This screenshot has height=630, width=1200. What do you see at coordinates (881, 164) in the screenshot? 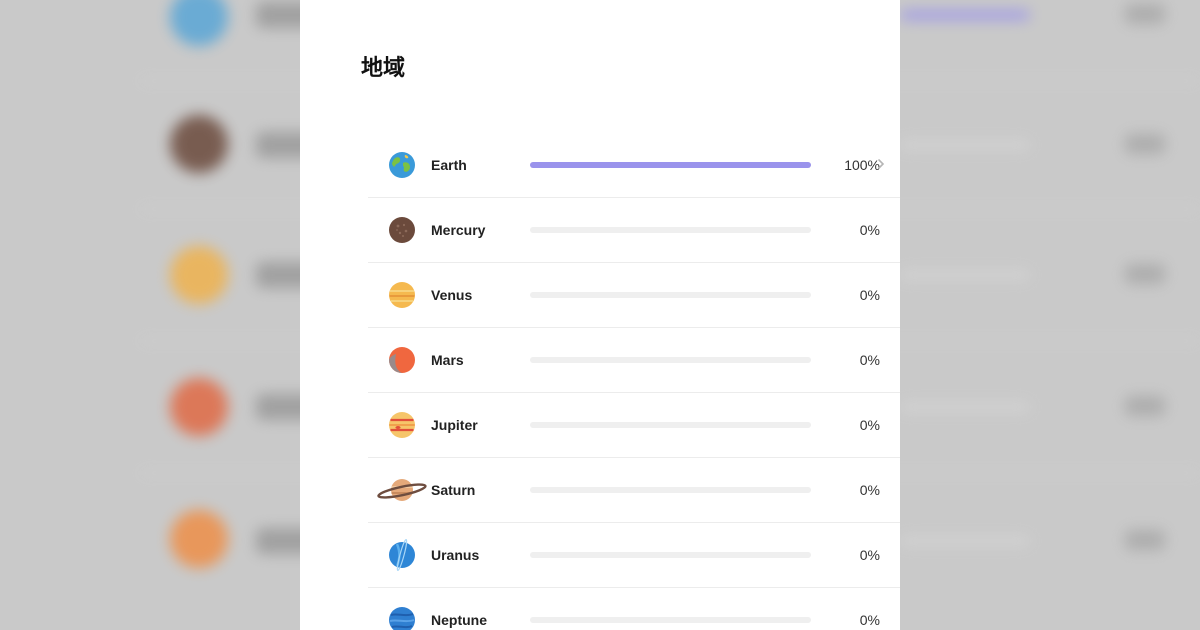
I see `chevron-right-icon` at bounding box center [881, 164].